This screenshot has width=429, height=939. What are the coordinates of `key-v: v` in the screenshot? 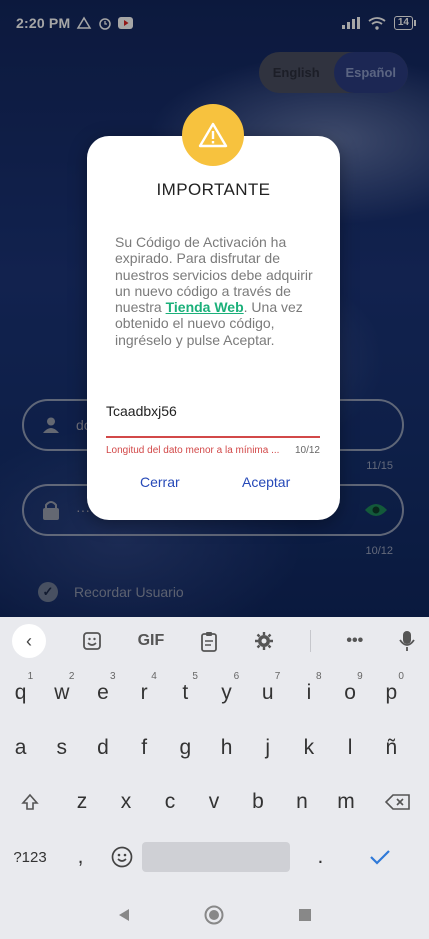 It's located at (214, 802).